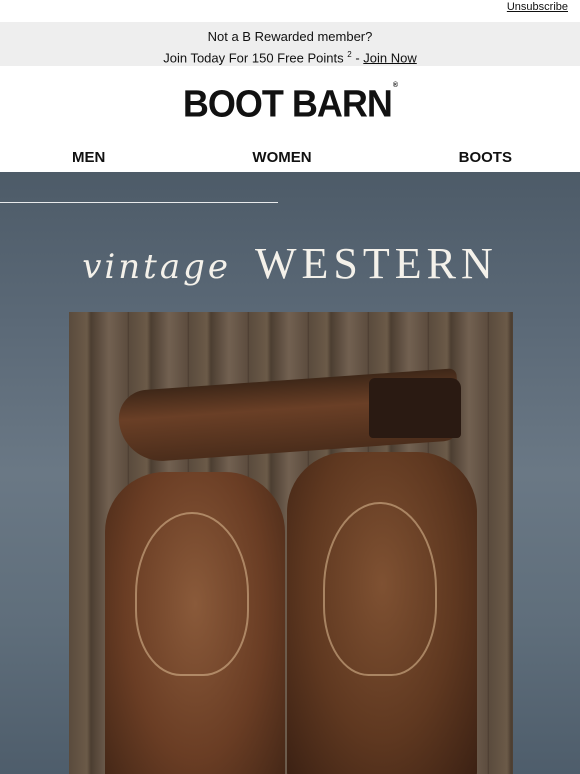  Describe the element at coordinates (485, 157) in the screenshot. I see `nav-item-boots: BOOTS` at that location.